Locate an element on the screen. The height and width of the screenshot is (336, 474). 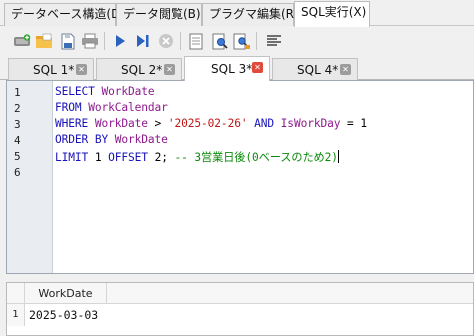
sql-tab-bar: SQL 1* ✕ SQL 2* ✕ SQL 3* ✕ SQL 4* ✕ is located at coordinates (237, 68).